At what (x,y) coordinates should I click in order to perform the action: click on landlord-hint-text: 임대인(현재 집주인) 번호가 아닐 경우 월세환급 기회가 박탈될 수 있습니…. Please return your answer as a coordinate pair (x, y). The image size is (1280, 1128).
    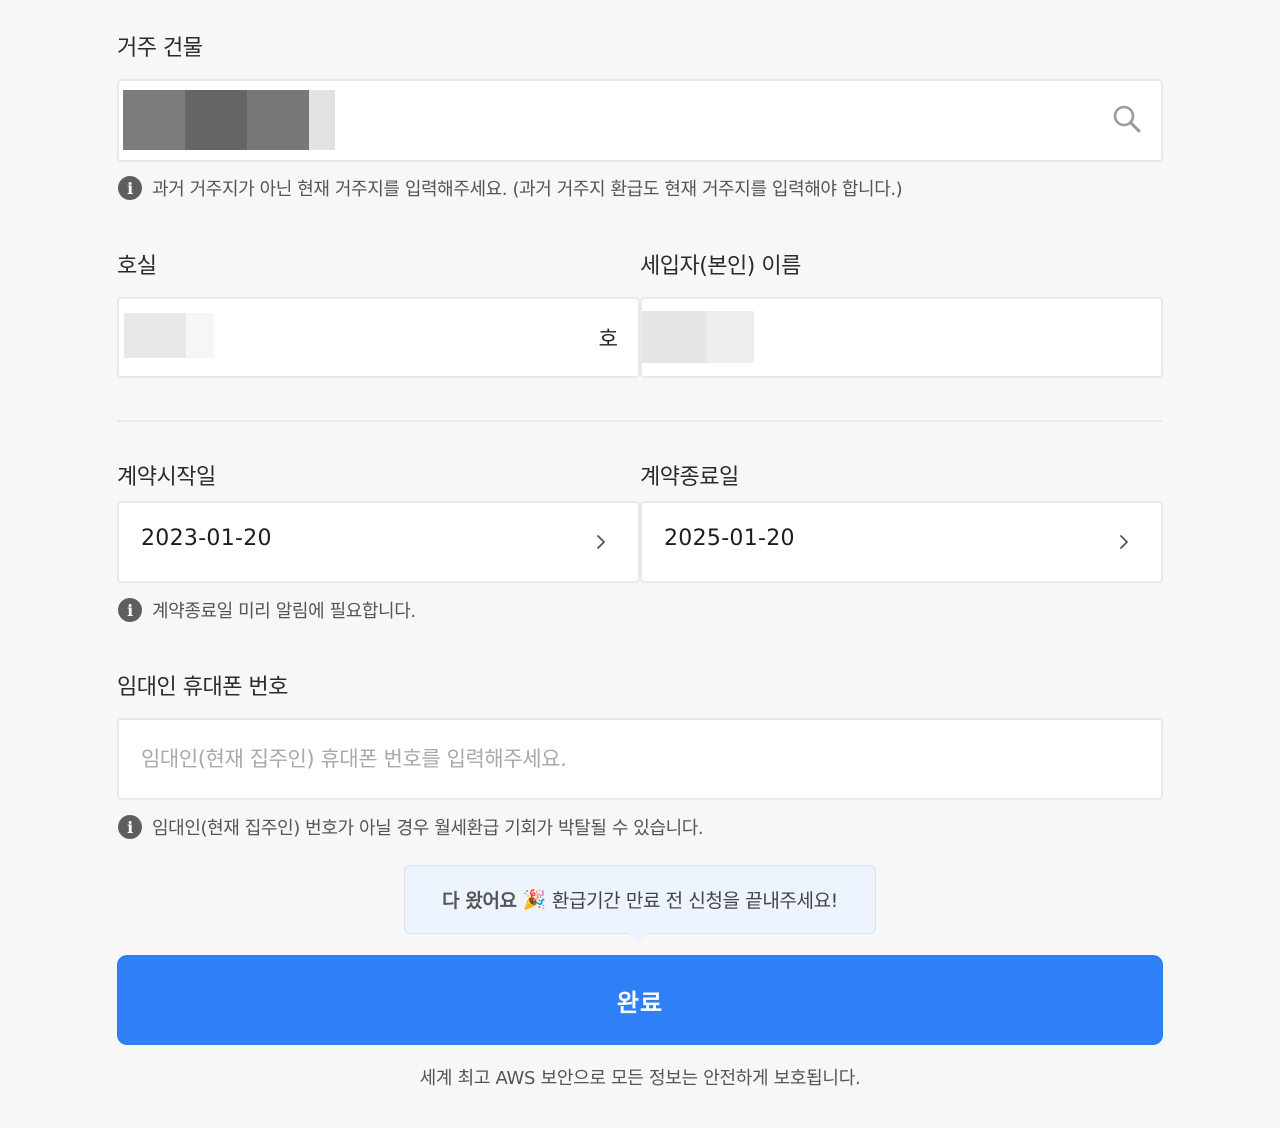
    Looking at the image, I should click on (428, 828).